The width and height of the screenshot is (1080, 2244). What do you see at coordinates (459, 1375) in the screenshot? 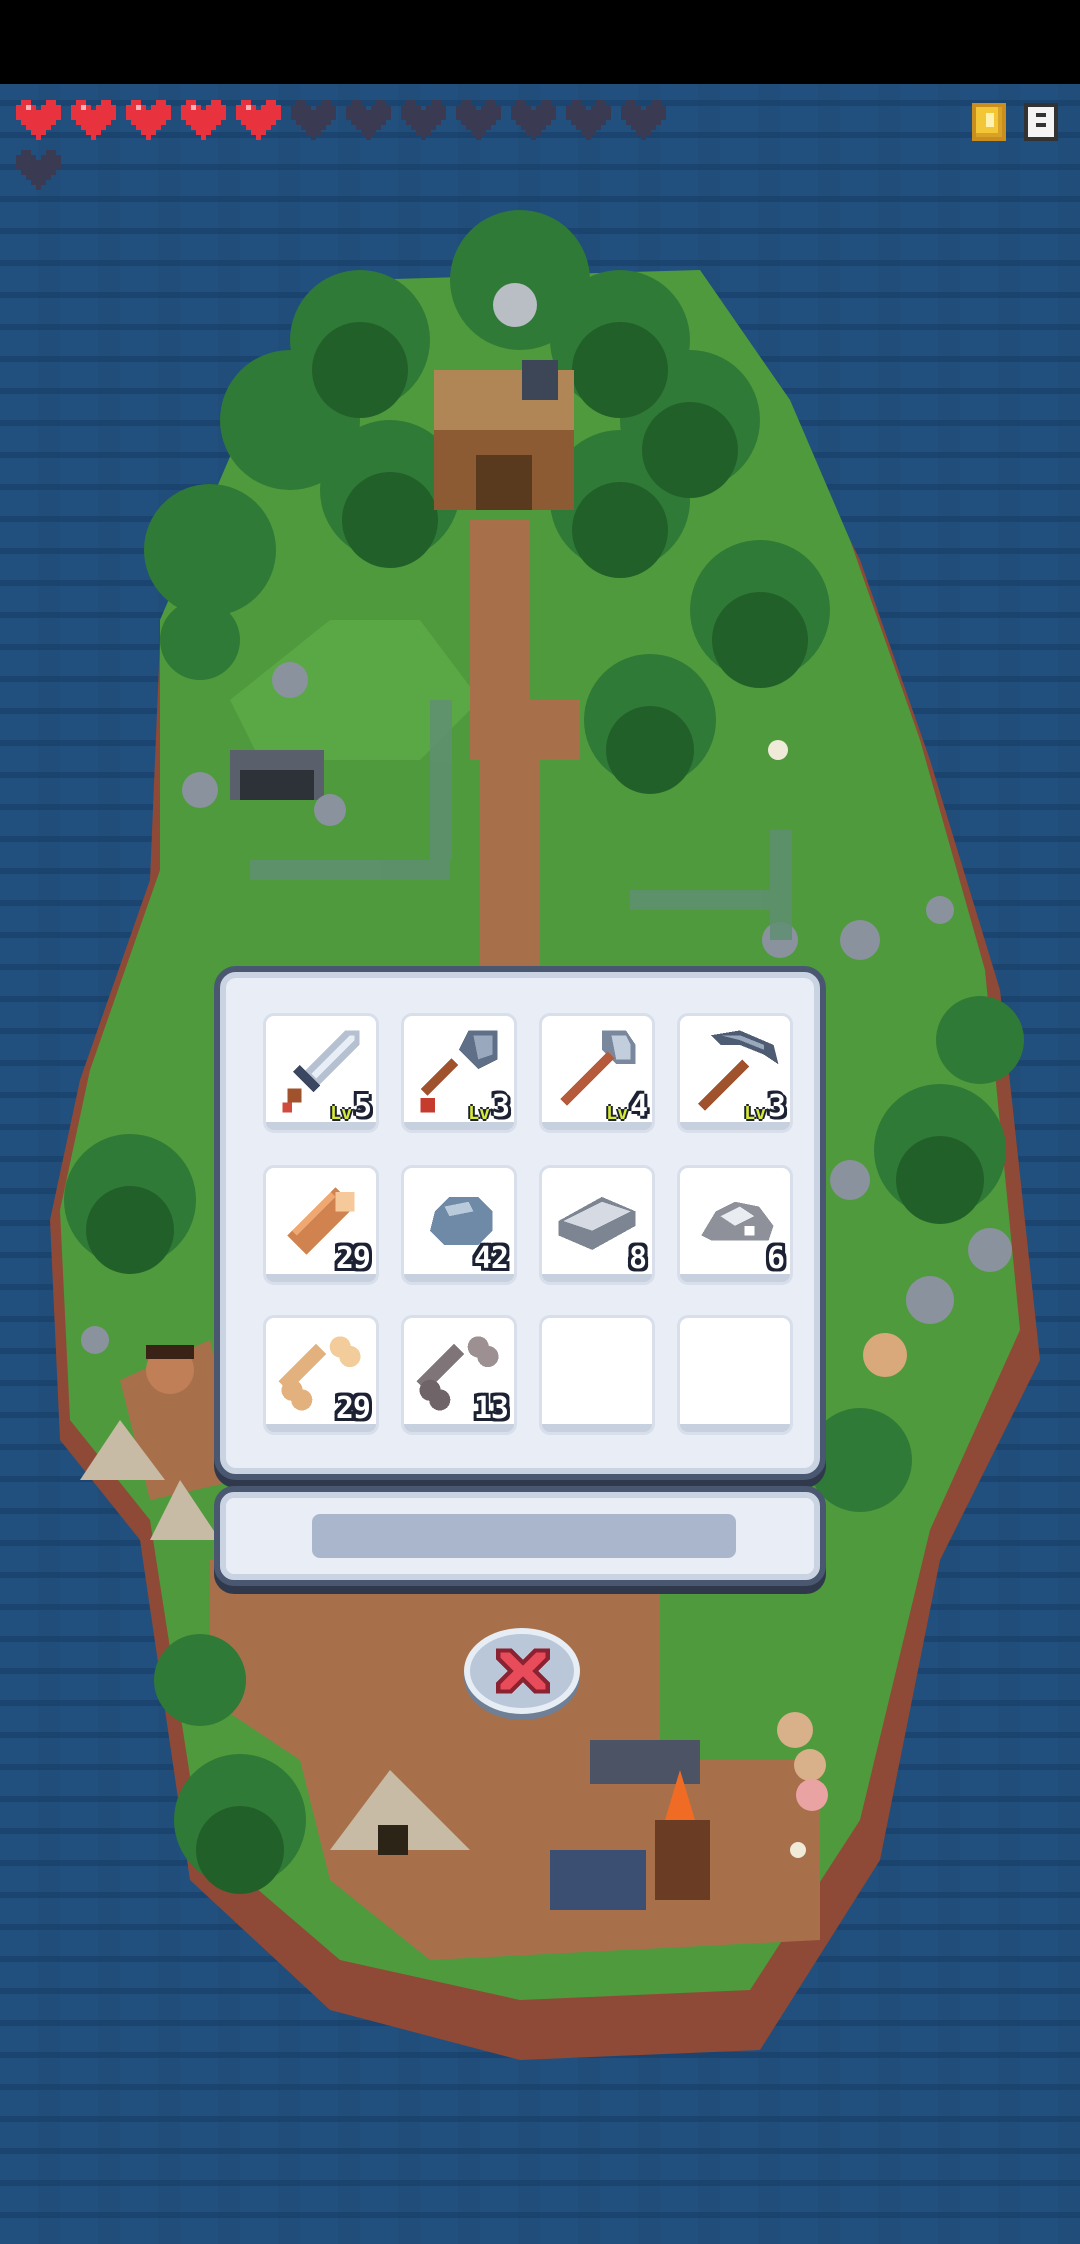
I see `inventory-slot: 13` at bounding box center [459, 1375].